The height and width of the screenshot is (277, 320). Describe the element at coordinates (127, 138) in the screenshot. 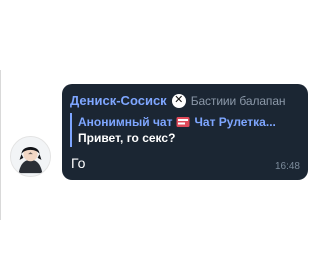

I see `reply-text: Привет, го секс?` at that location.